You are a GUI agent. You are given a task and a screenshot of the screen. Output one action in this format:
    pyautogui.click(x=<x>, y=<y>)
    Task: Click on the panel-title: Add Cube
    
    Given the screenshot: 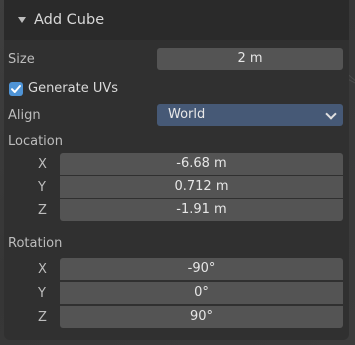 What is the action you would take?
    pyautogui.click(x=69, y=20)
    